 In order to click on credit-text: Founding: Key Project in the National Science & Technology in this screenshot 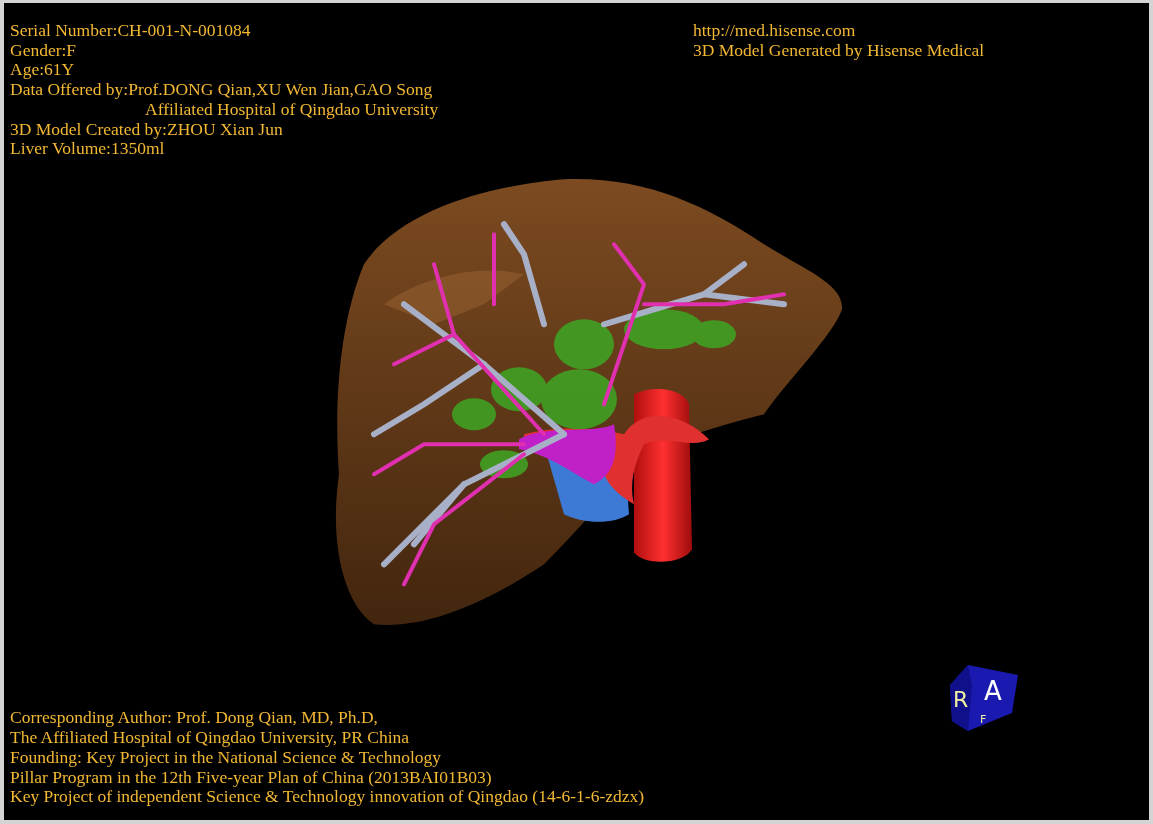, I will do `click(225, 757)`.